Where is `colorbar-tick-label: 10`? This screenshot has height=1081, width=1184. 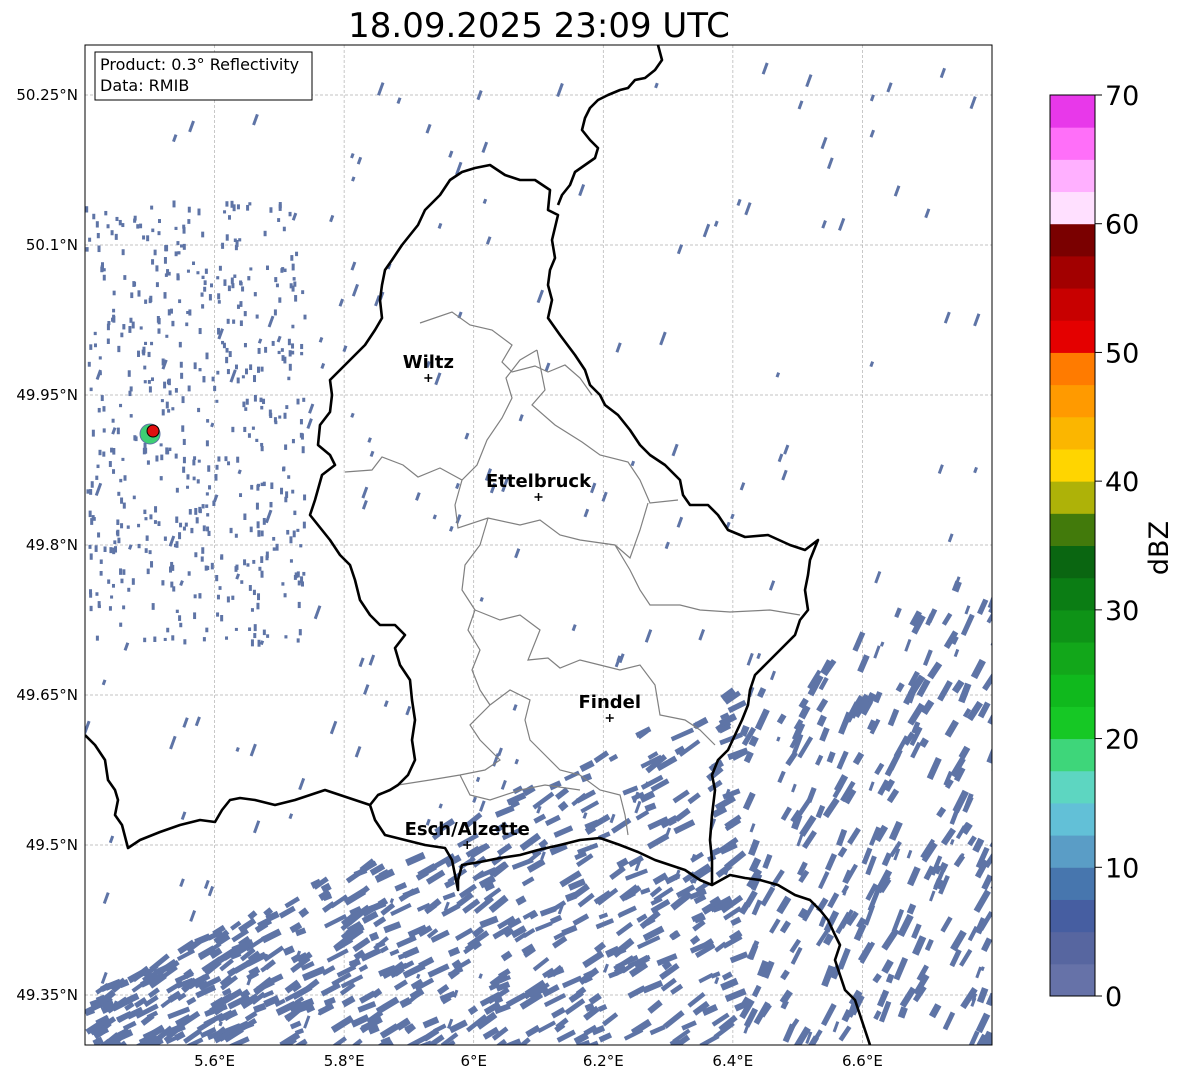 colorbar-tick-label: 10 is located at coordinates (1122, 868).